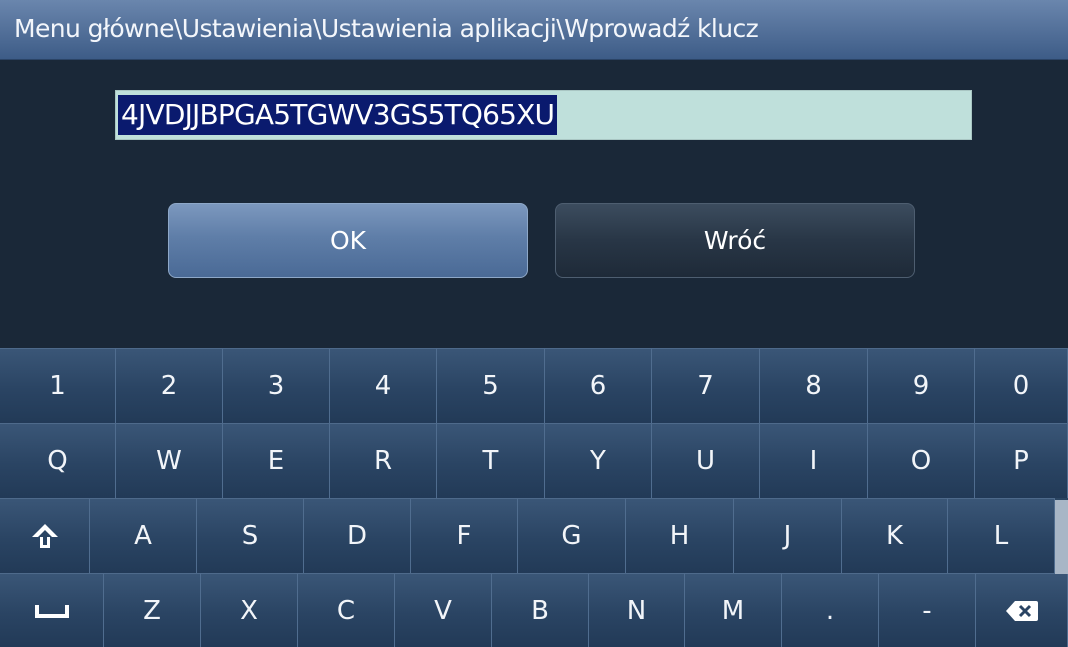 Image resolution: width=1068 pixels, height=647 pixels. What do you see at coordinates (735, 240) in the screenshot?
I see `back-button: Wróć` at bounding box center [735, 240].